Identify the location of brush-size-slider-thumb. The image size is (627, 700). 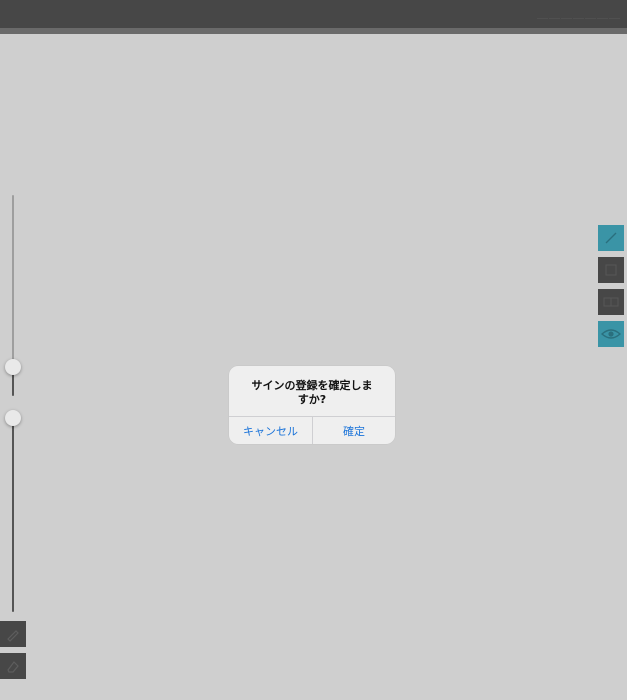
(13, 367).